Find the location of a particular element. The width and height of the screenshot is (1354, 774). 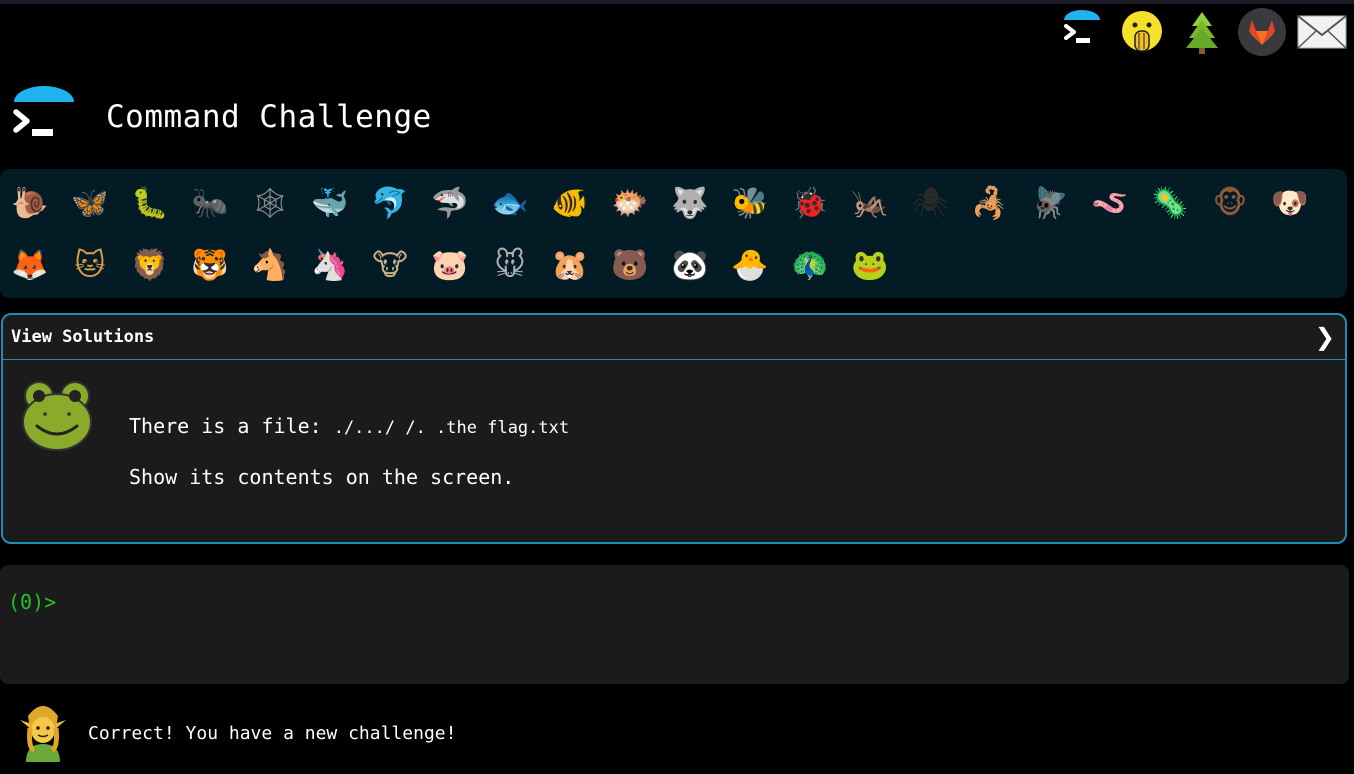

caterpillar-icon: 🐛 is located at coordinates (150, 203).